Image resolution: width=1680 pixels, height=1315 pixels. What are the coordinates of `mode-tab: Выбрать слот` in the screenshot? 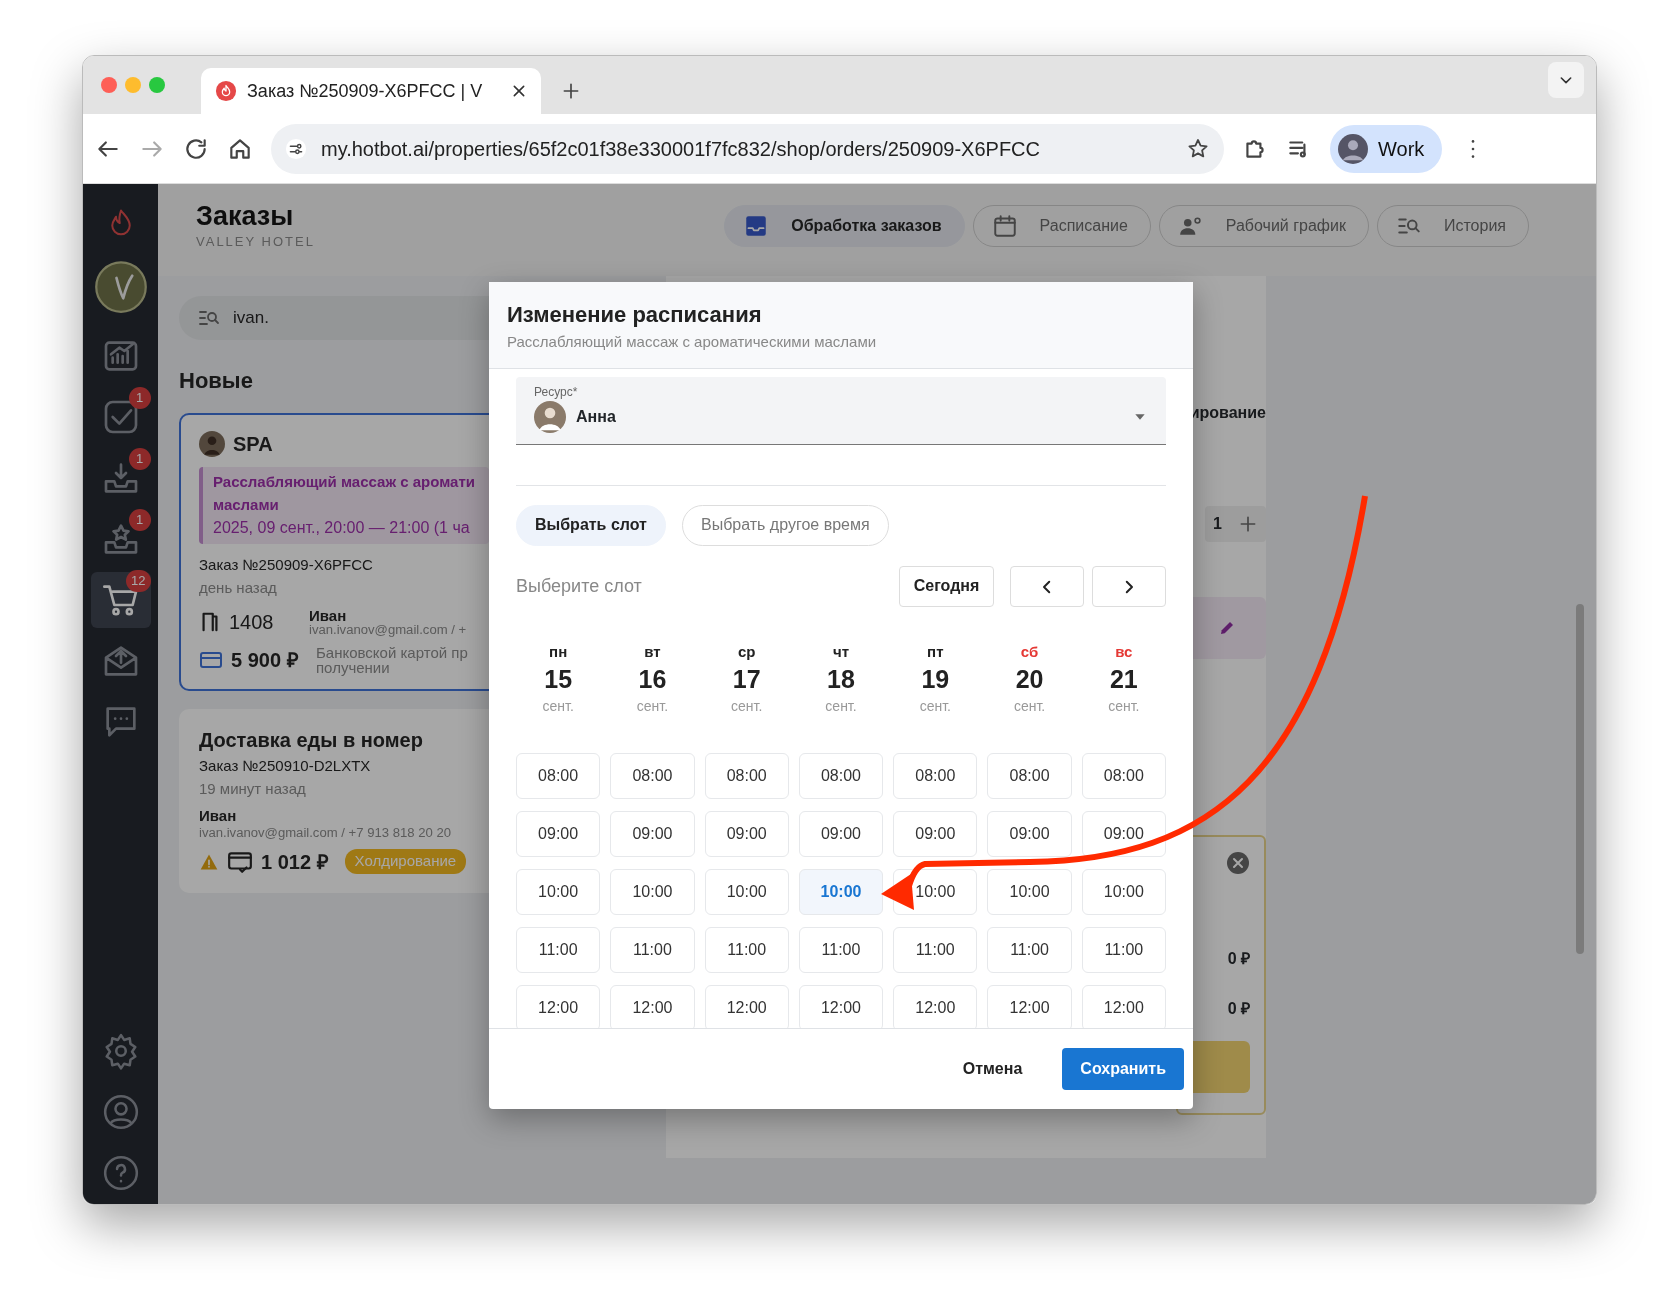 It's located at (591, 525).